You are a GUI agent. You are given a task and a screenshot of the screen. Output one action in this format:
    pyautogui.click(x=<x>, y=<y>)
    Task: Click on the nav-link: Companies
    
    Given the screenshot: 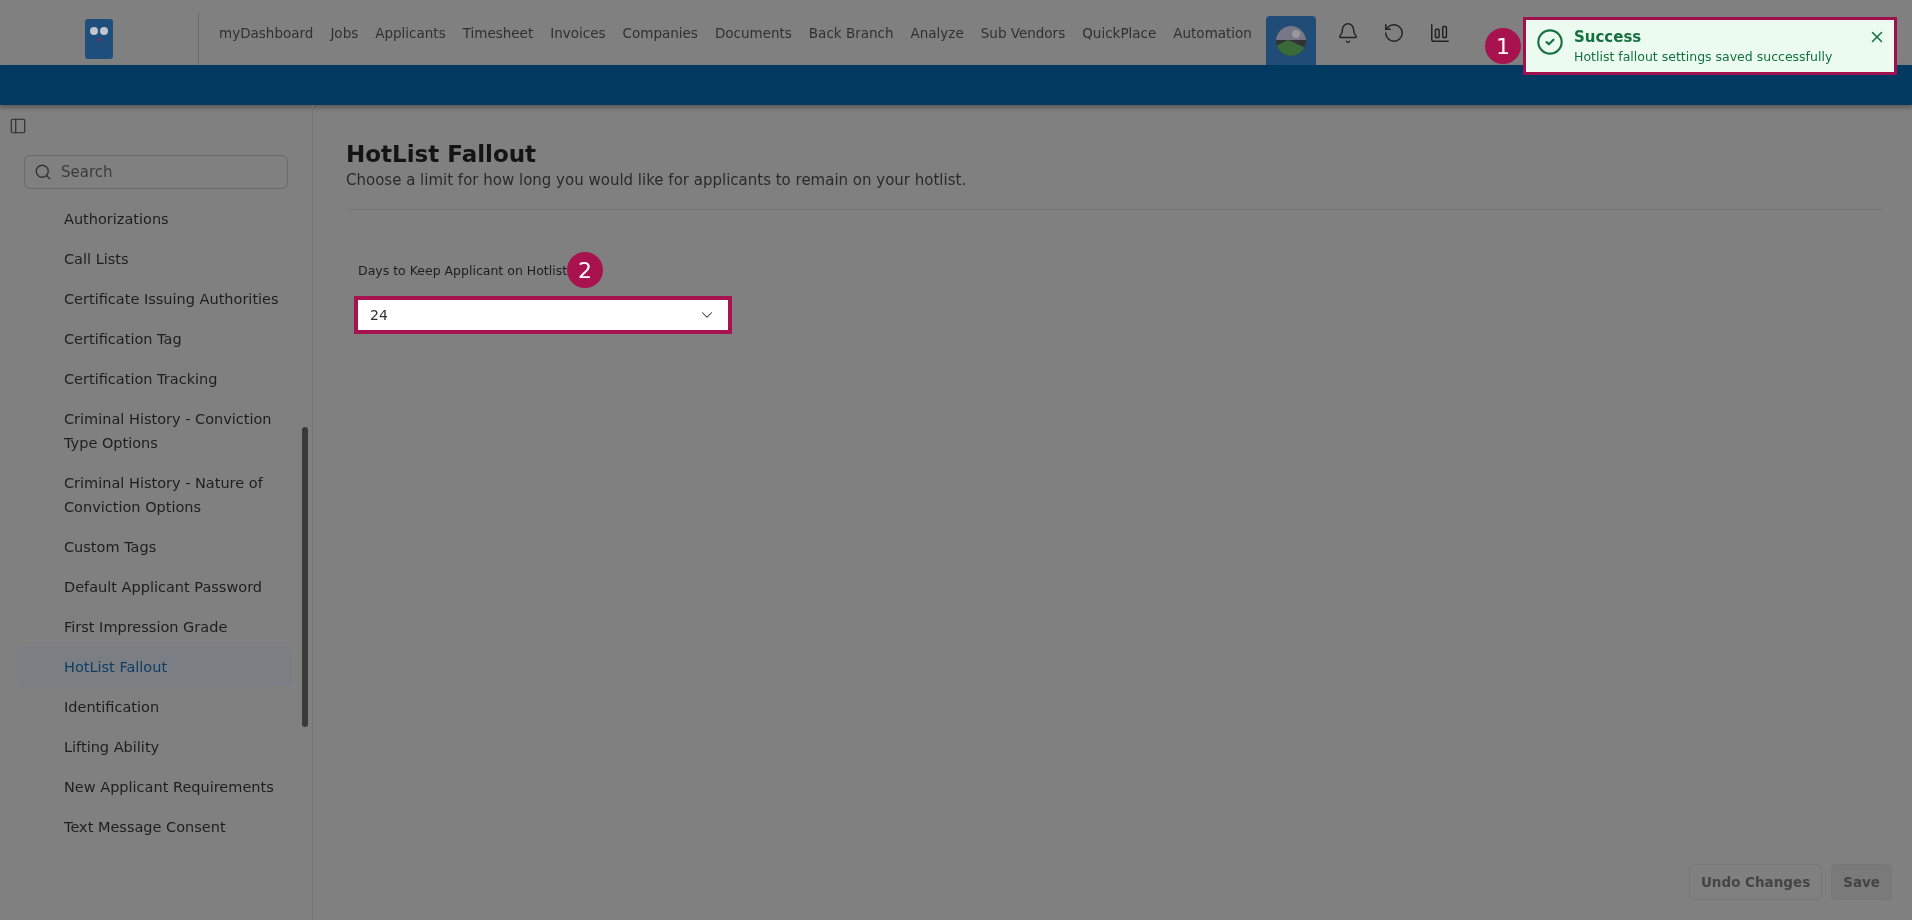 What is the action you would take?
    pyautogui.click(x=660, y=32)
    